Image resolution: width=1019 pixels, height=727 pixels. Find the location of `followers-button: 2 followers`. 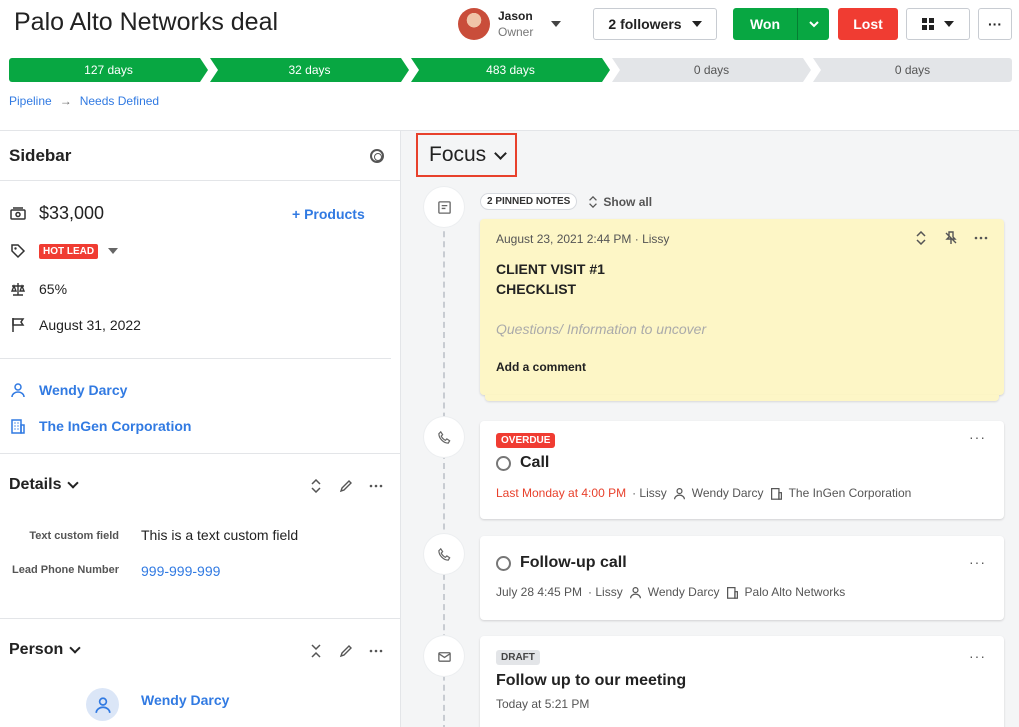

followers-button: 2 followers is located at coordinates (655, 24).